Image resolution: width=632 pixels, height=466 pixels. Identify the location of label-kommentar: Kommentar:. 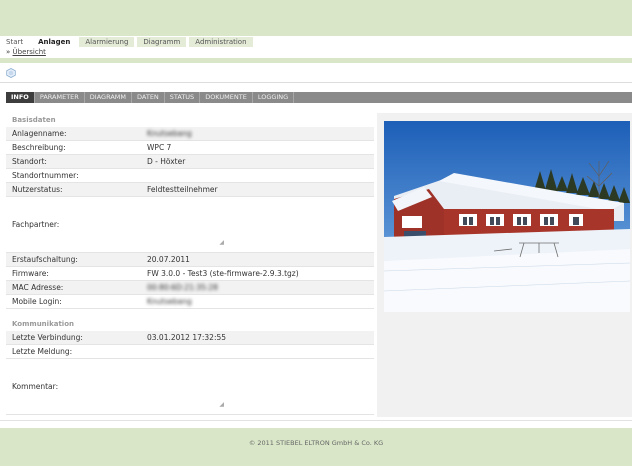
(35, 386).